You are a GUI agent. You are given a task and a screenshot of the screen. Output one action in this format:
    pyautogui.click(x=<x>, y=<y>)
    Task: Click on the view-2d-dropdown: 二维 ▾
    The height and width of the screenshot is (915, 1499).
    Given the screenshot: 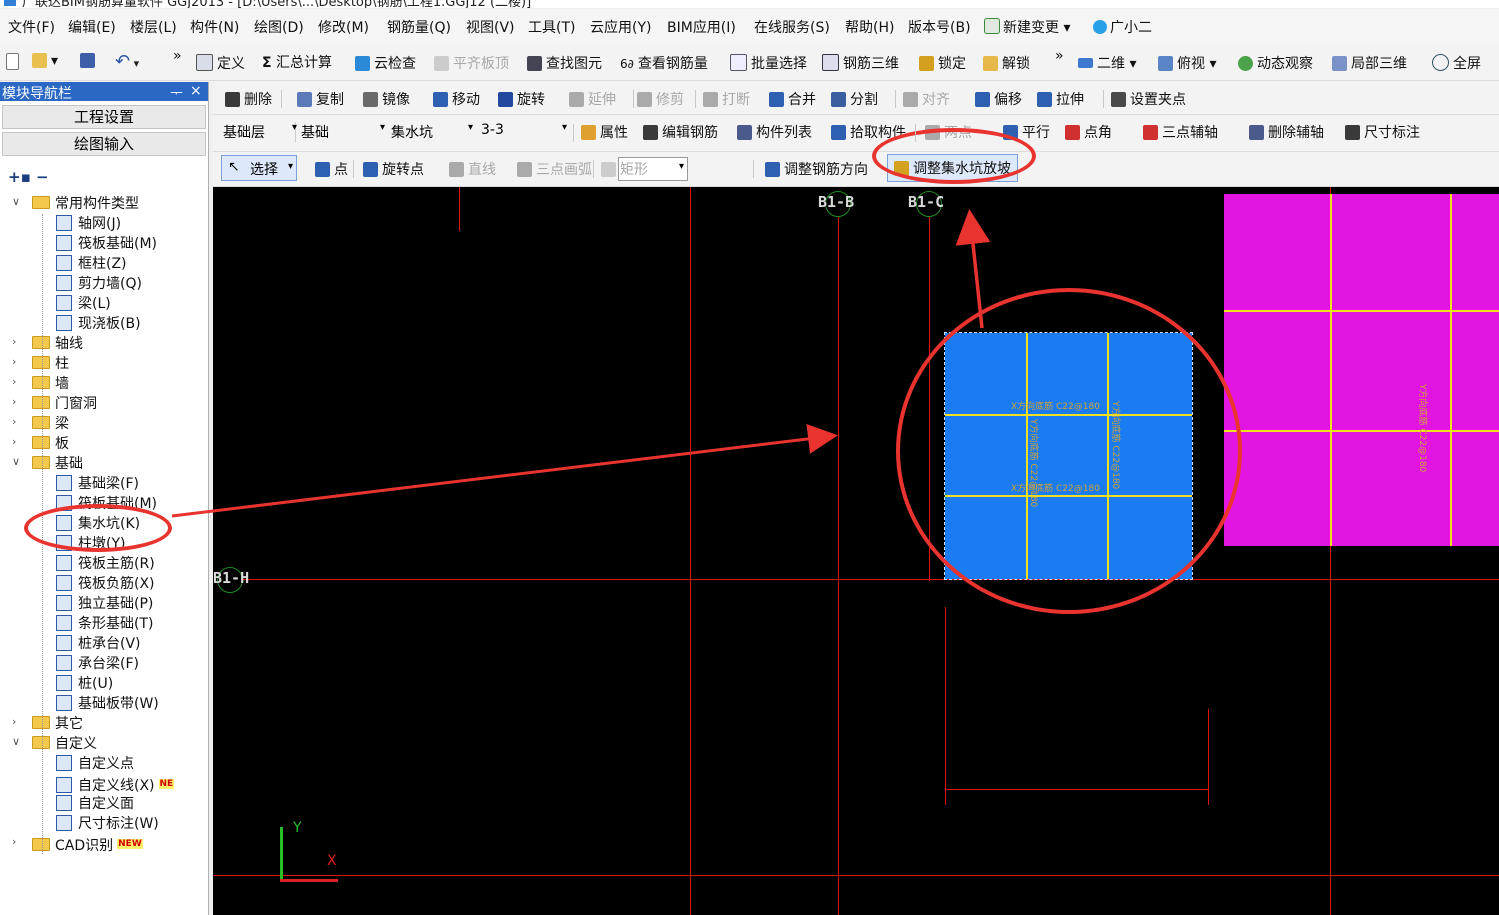 What is the action you would take?
    pyautogui.click(x=1107, y=63)
    